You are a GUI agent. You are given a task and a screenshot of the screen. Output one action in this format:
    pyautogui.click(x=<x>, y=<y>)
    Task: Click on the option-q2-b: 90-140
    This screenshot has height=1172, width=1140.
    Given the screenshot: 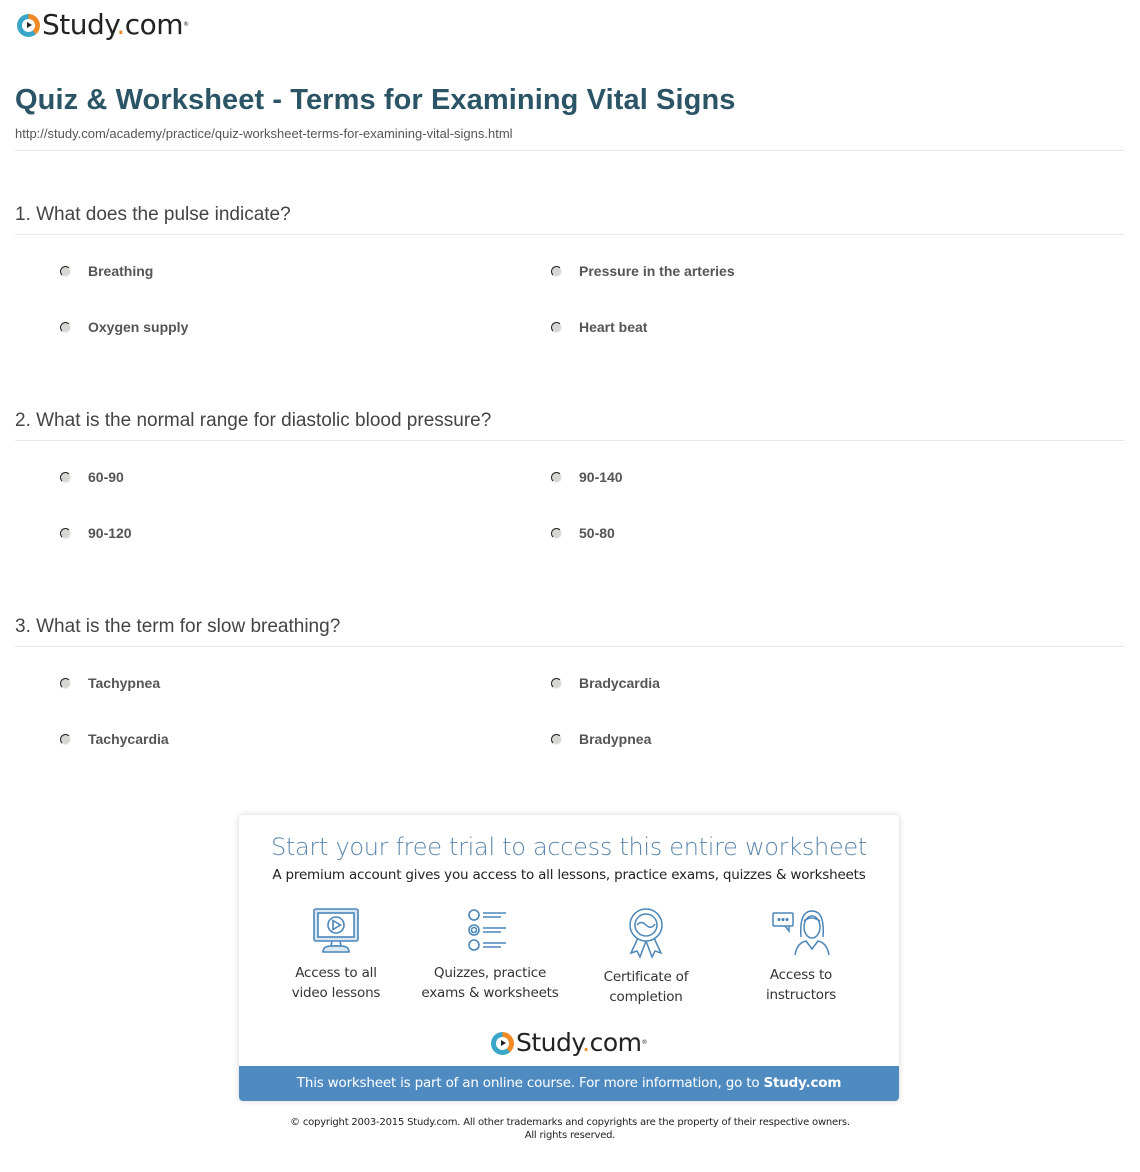 What is the action you would take?
    pyautogui.click(x=587, y=477)
    